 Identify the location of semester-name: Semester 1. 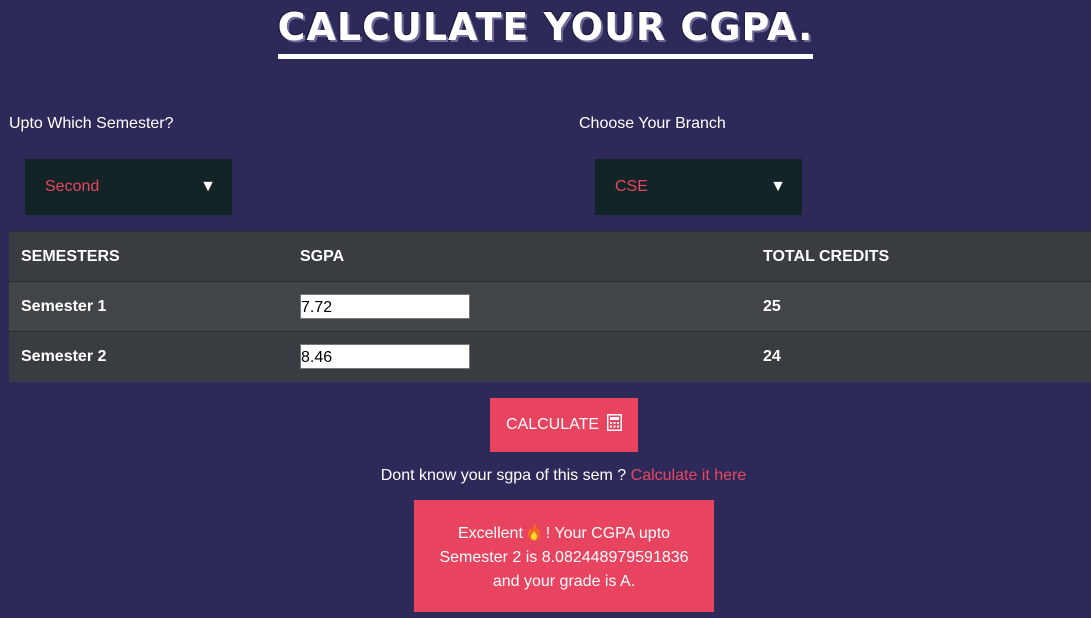
(64, 306).